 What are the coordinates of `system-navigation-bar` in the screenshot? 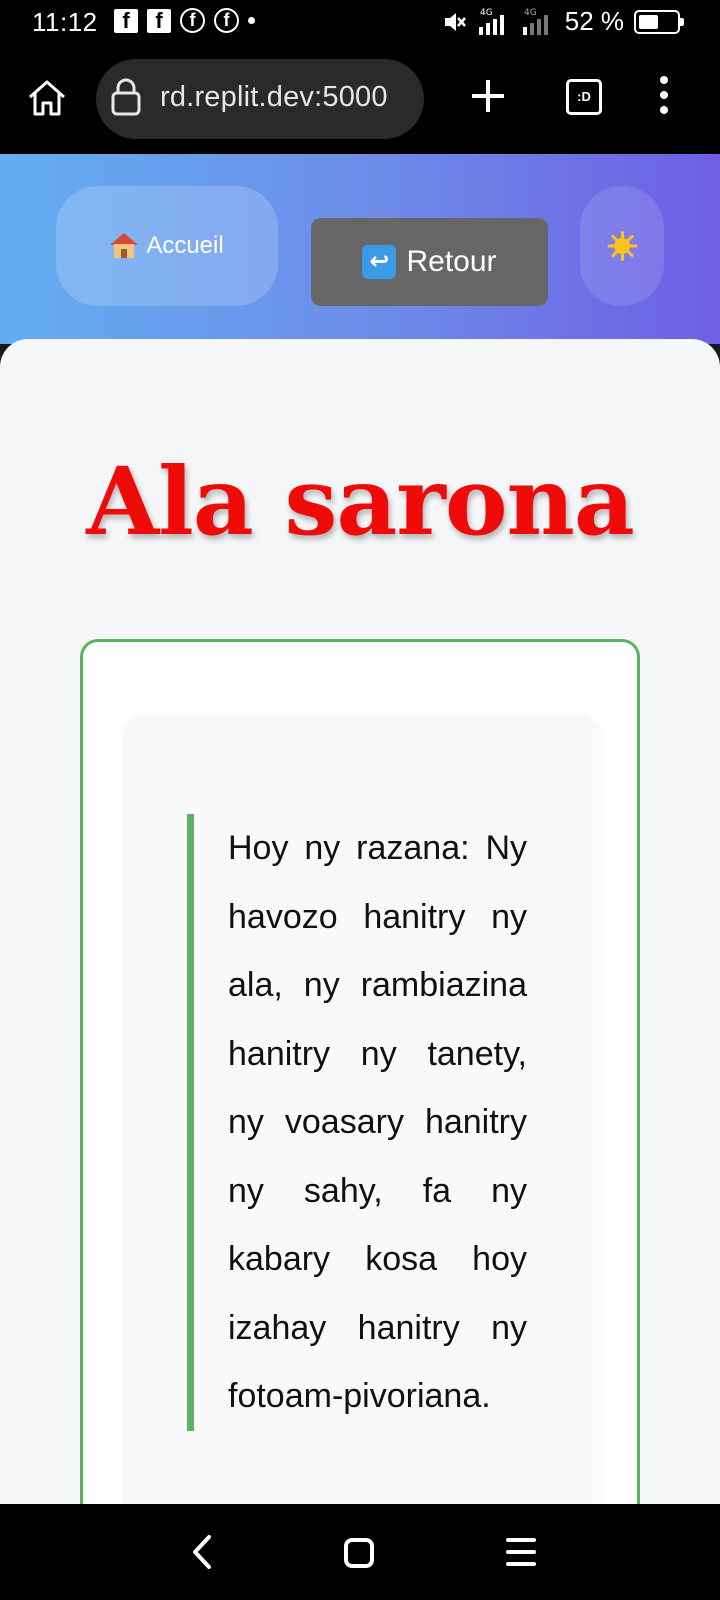 It's located at (360, 1552).